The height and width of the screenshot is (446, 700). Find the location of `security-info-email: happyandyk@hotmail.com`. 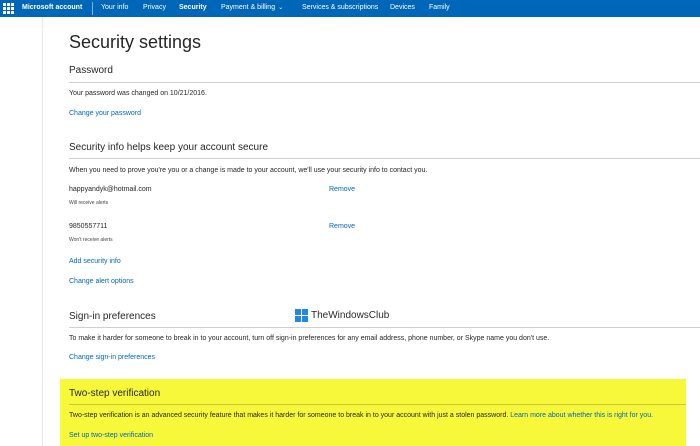

security-info-email: happyandyk@hotmail.com is located at coordinates (110, 189).